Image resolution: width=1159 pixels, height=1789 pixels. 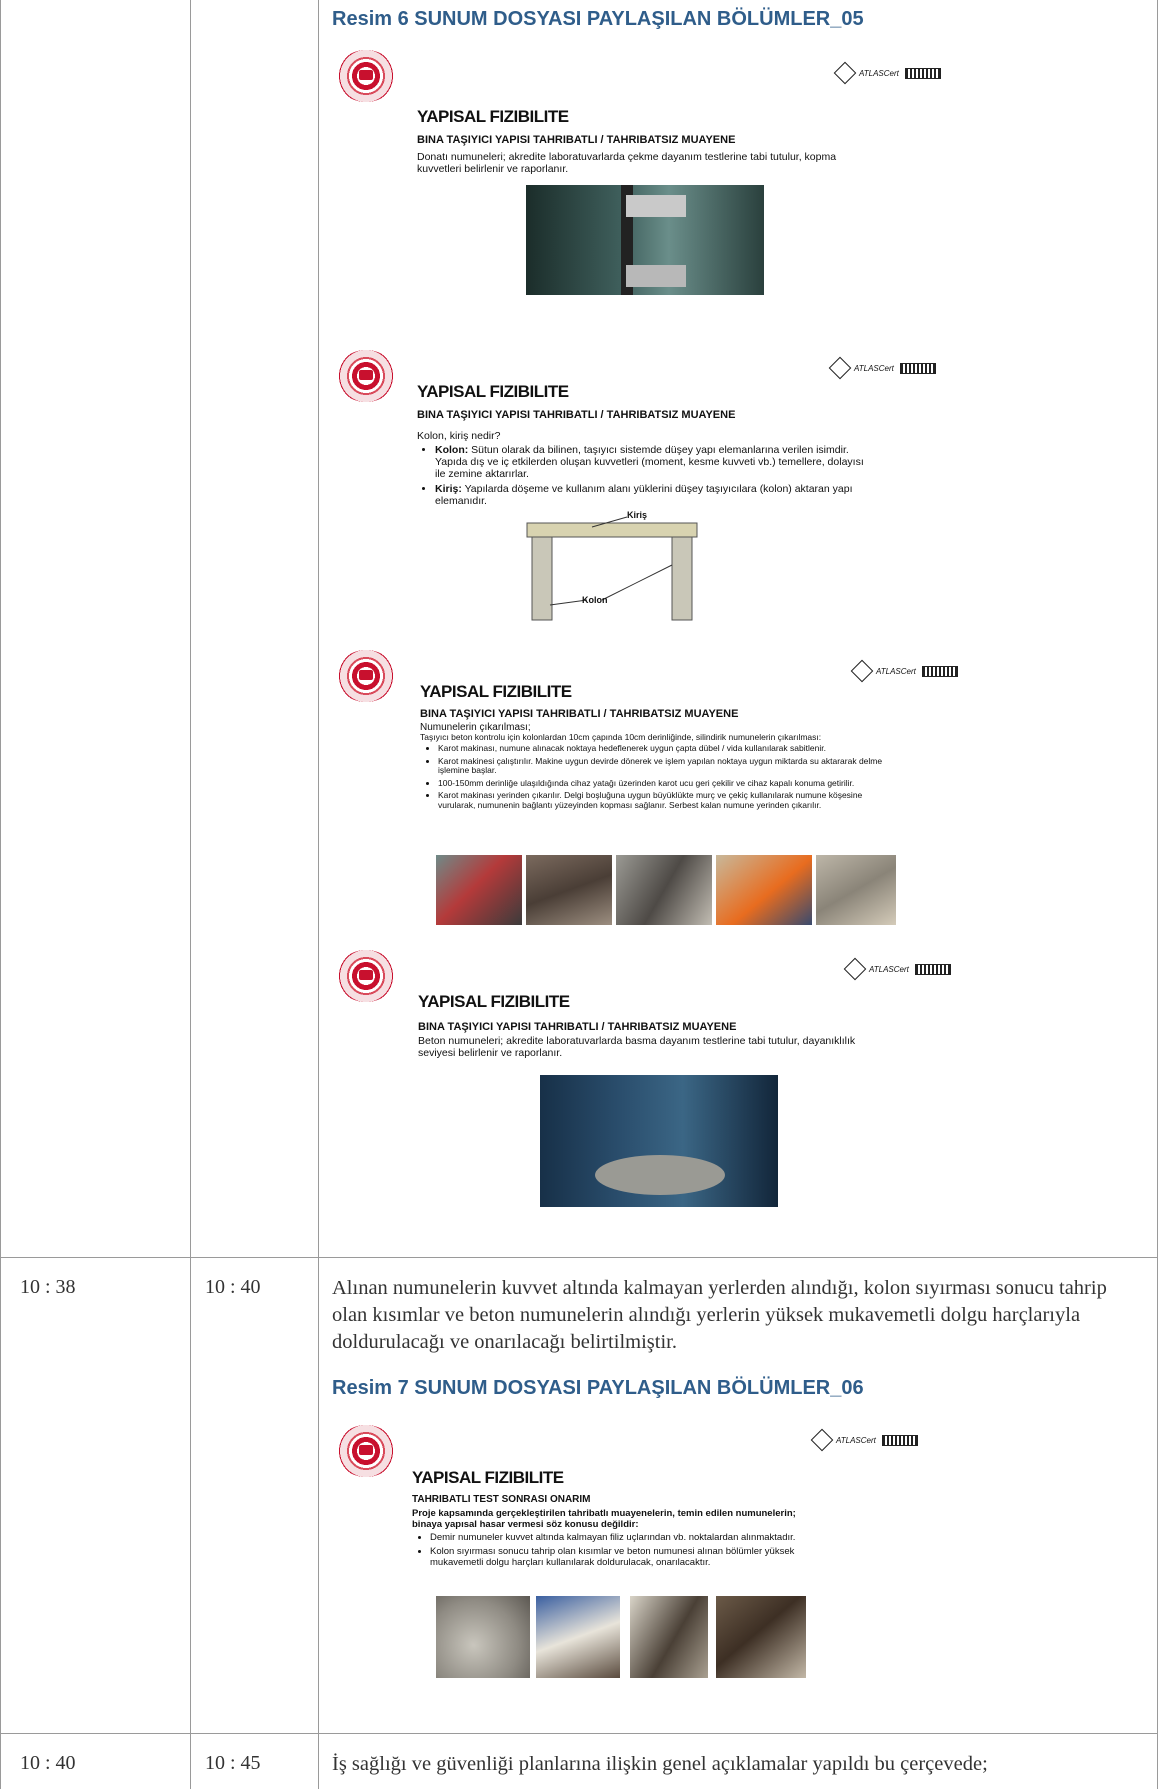 I want to click on diagram-label-beam: Kiriş, so click(x=637, y=515).